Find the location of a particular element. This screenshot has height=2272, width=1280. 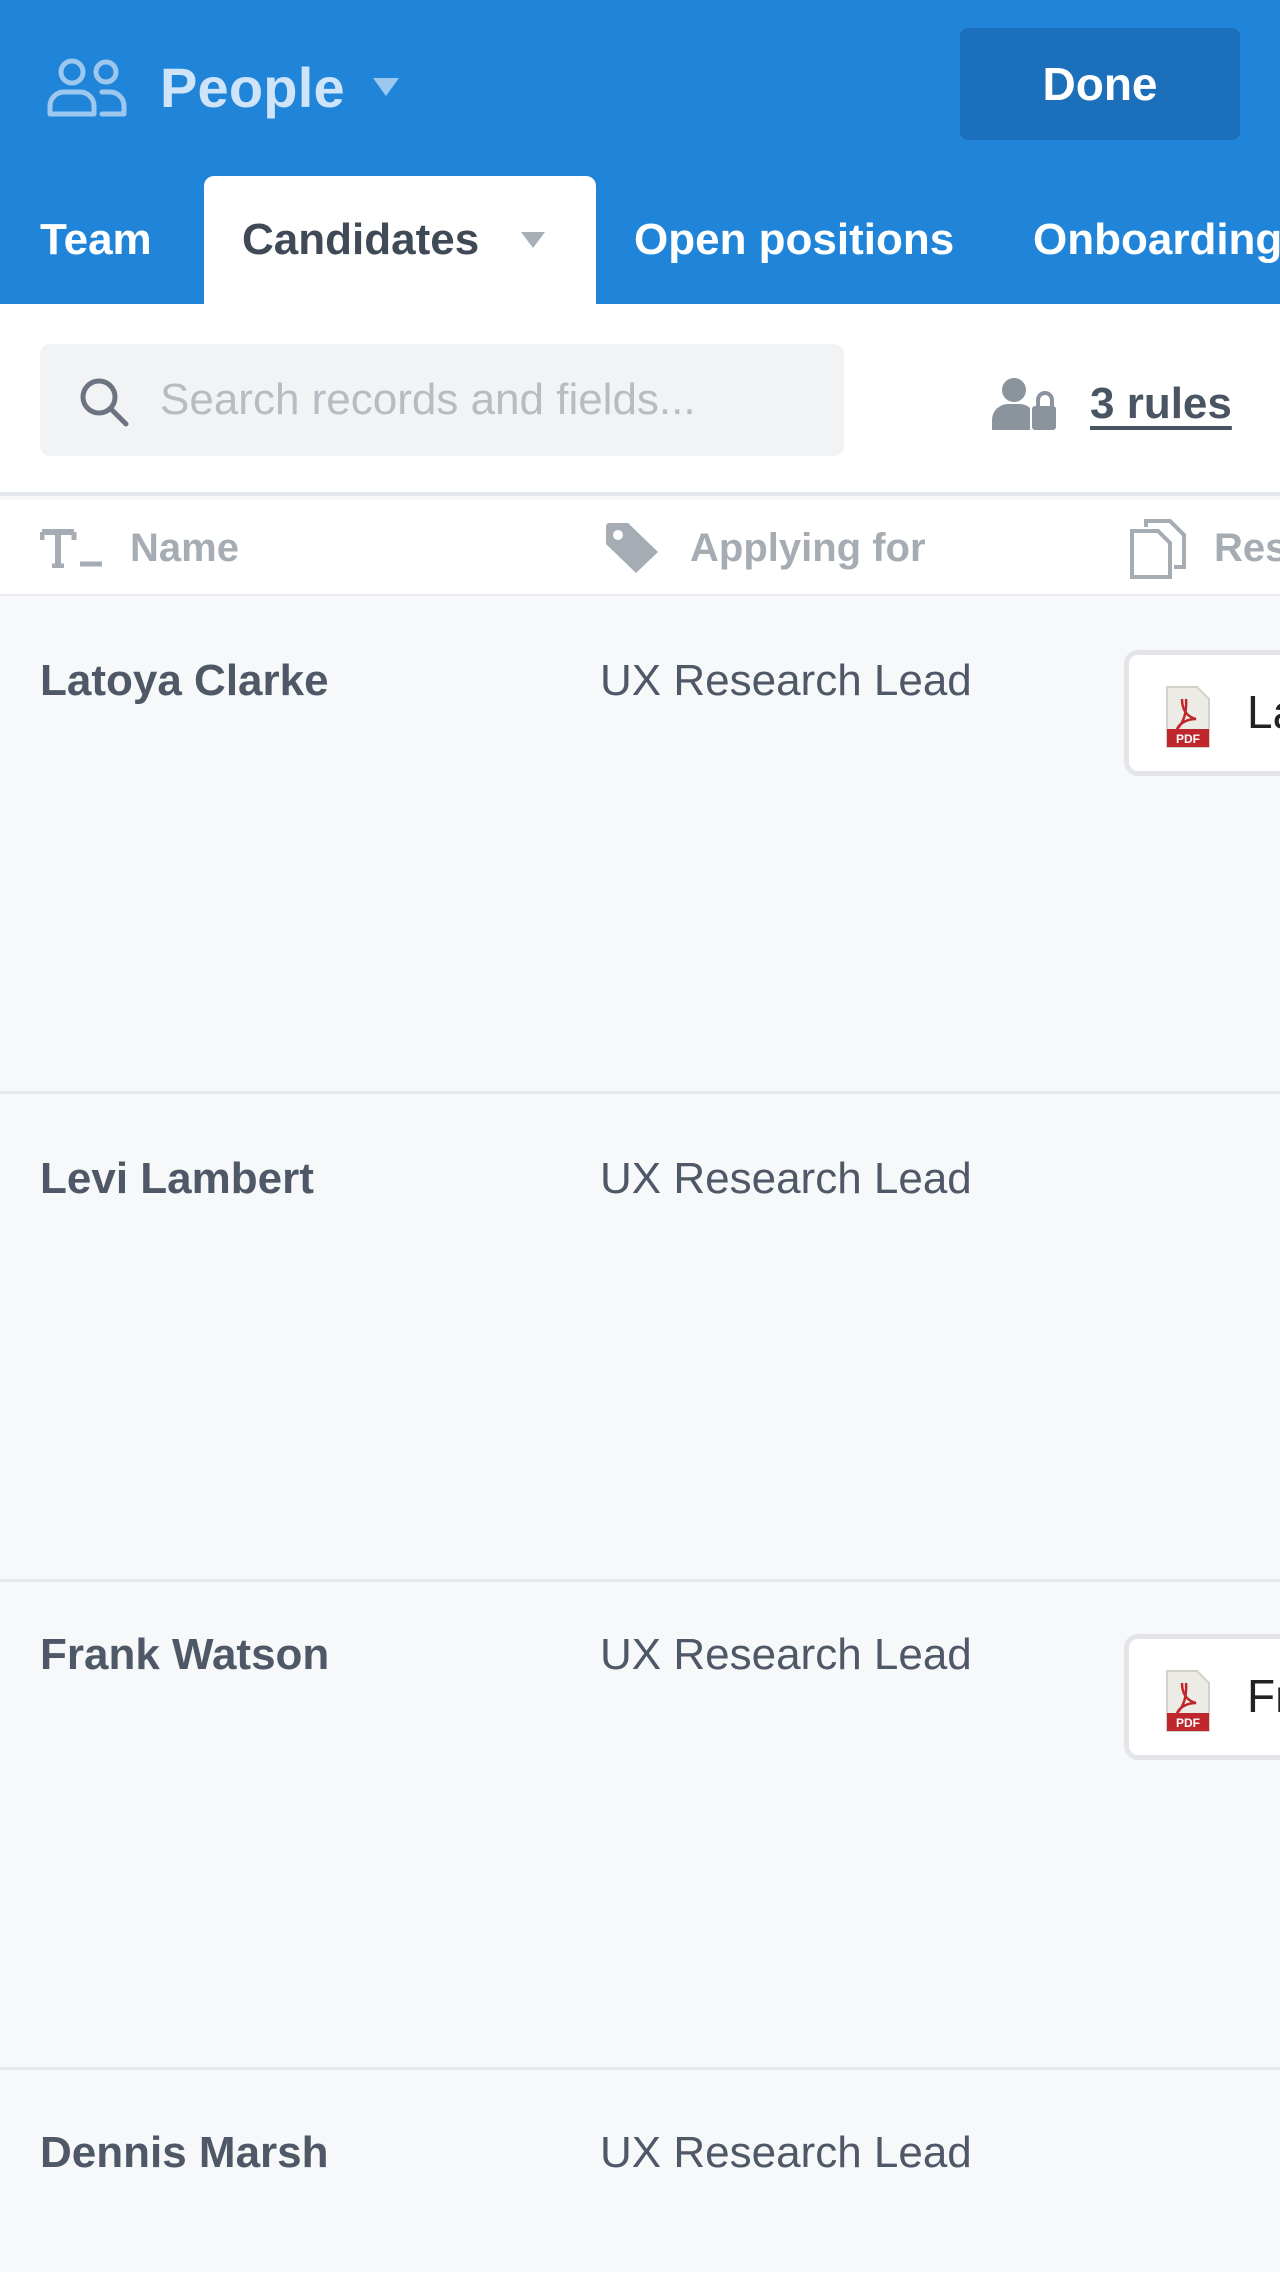

column-label: Resume is located at coordinates (1247, 547).